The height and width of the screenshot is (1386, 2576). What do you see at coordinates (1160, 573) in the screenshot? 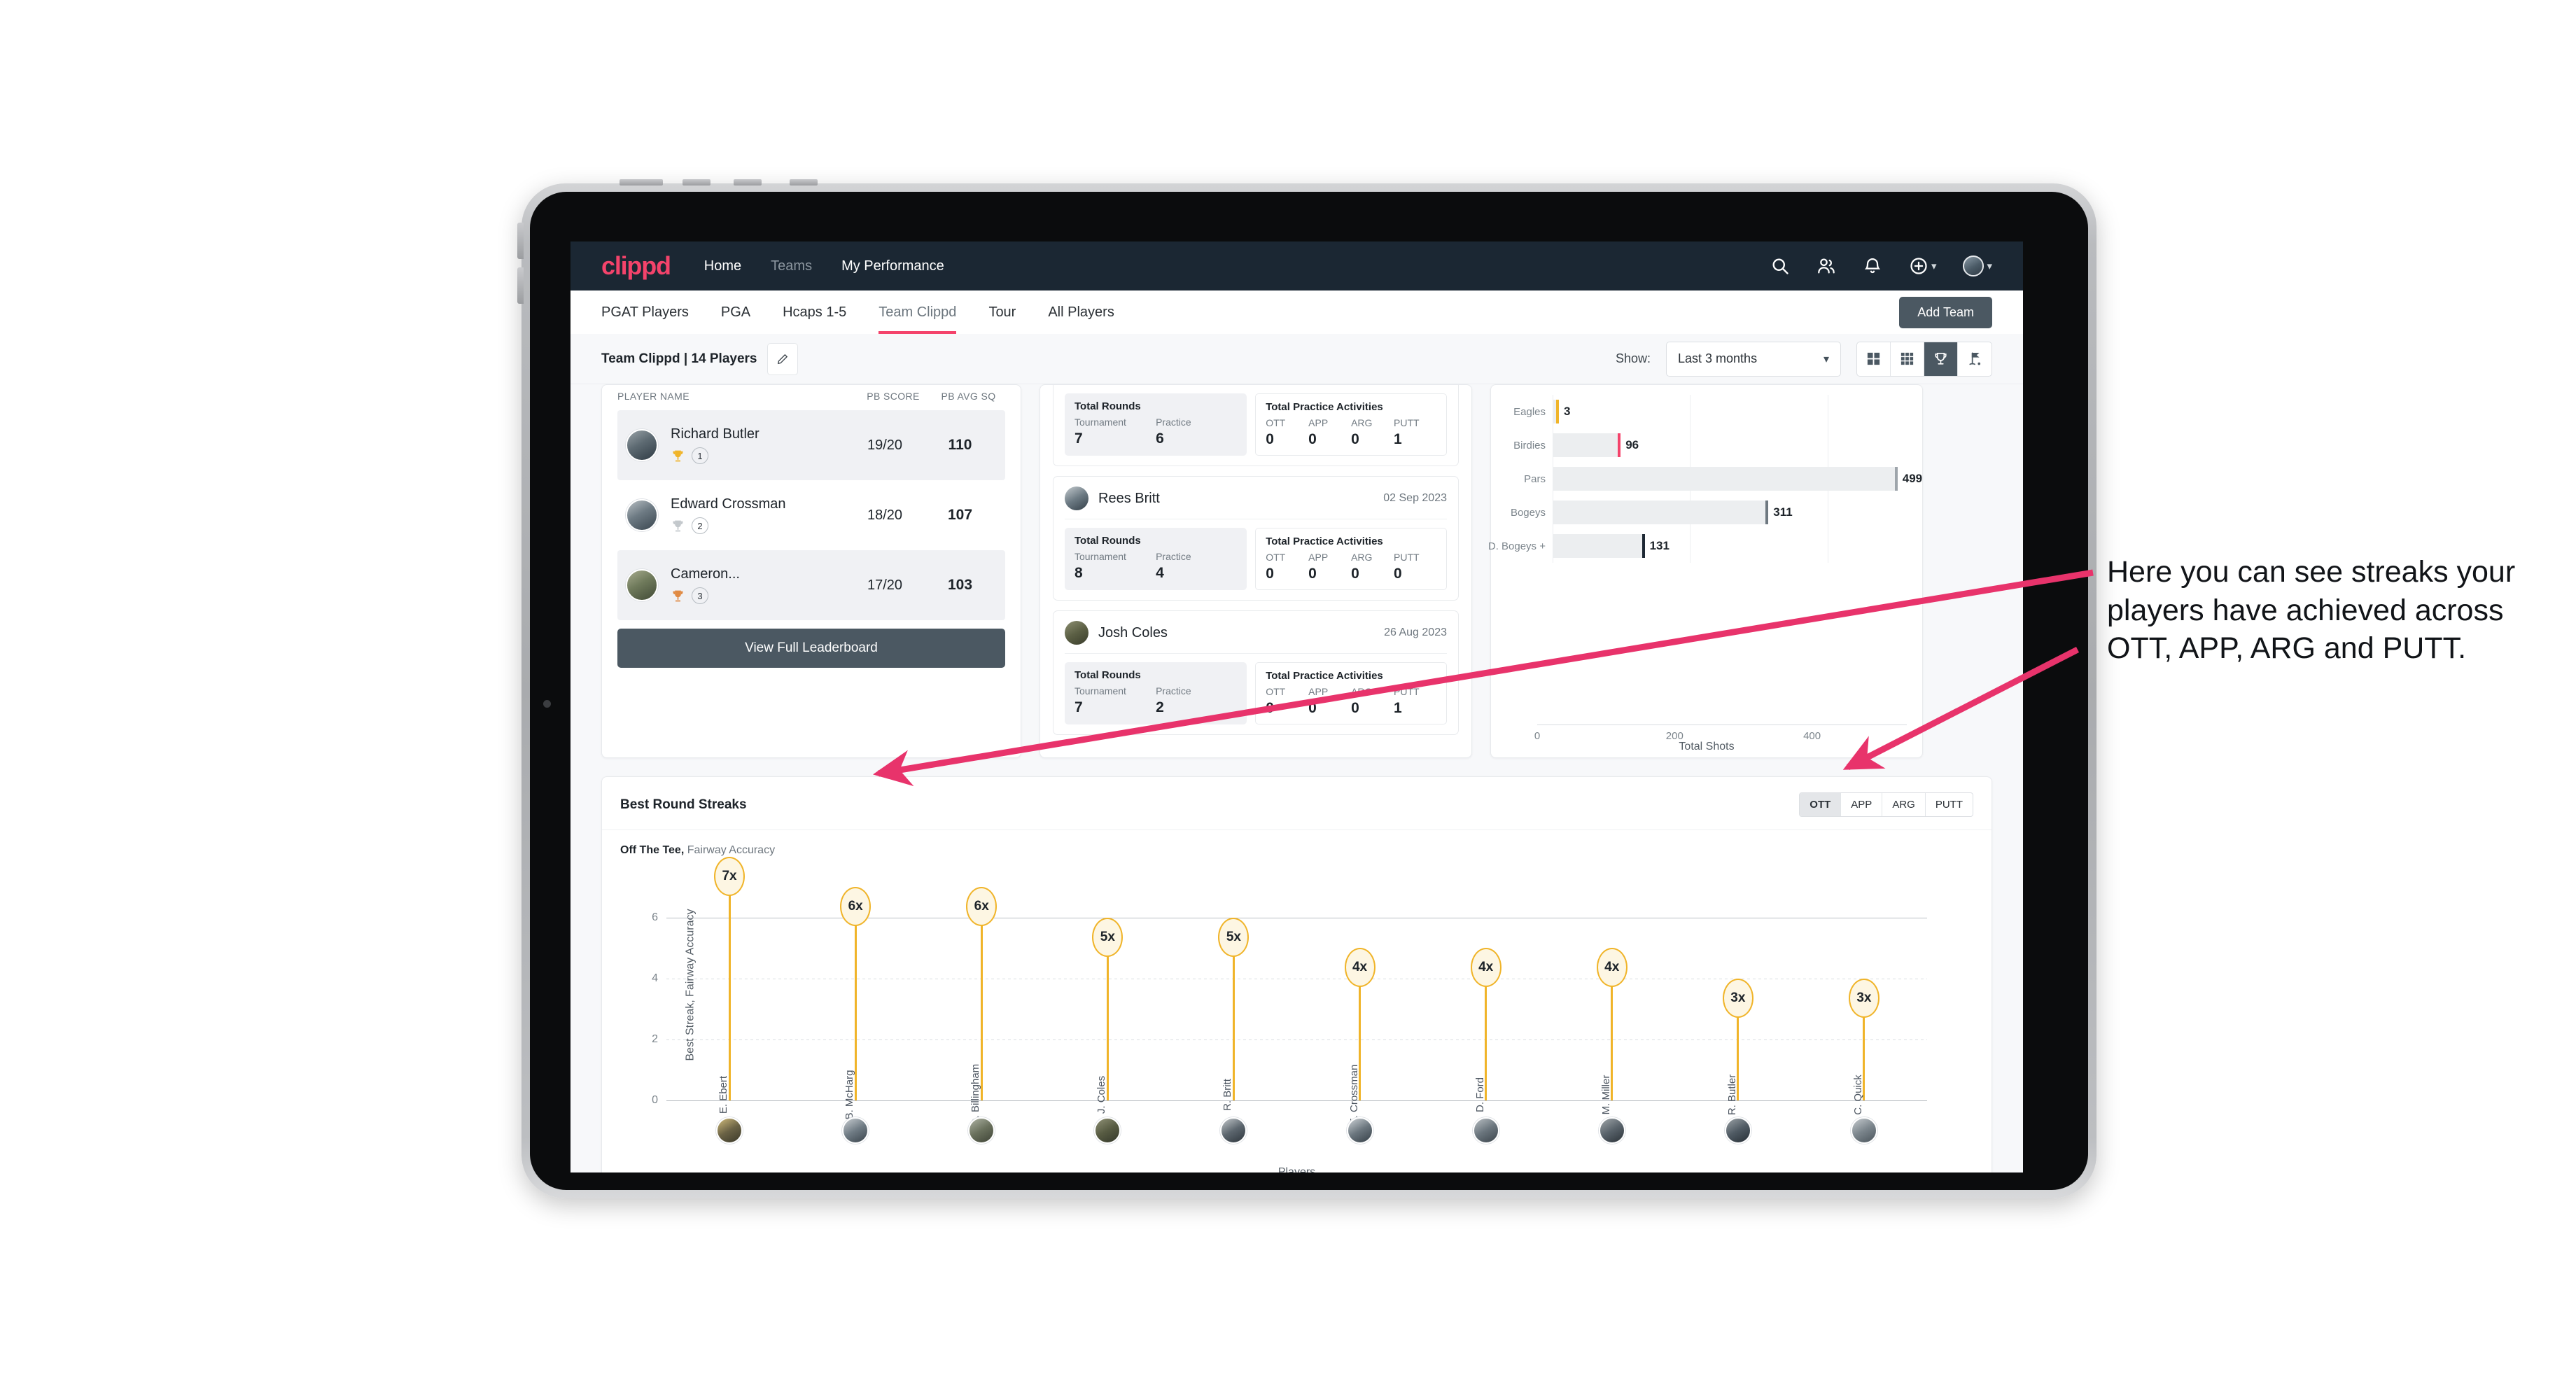
I see `value-practice: 4` at bounding box center [1160, 573].